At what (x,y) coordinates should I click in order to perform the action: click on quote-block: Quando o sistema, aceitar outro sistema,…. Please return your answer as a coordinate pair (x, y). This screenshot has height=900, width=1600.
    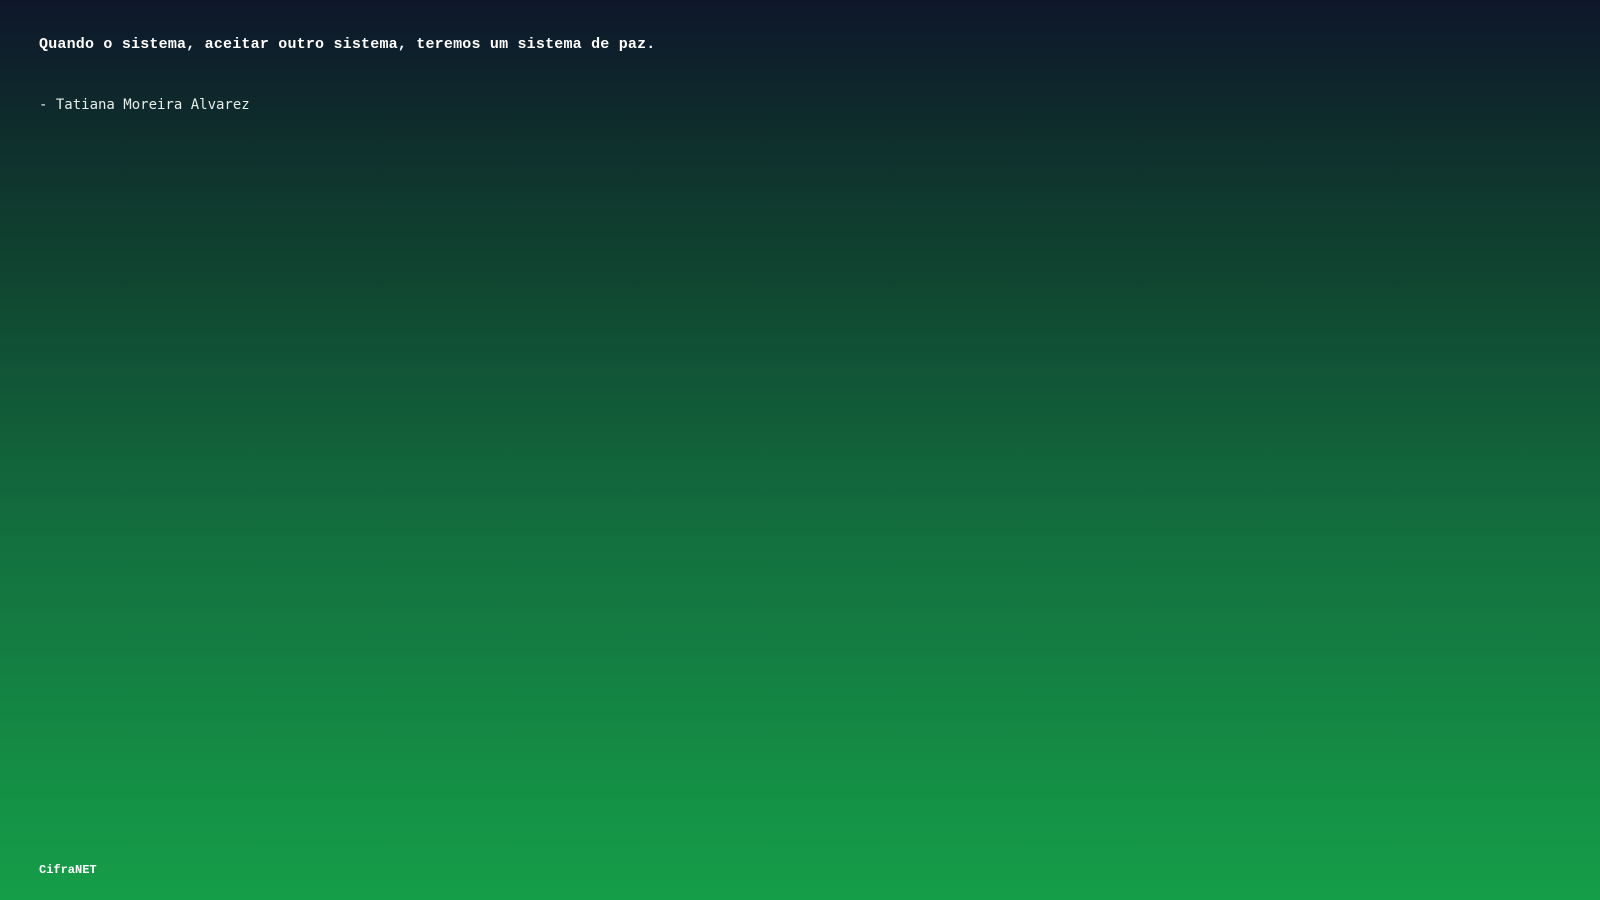
    Looking at the image, I should click on (347, 74).